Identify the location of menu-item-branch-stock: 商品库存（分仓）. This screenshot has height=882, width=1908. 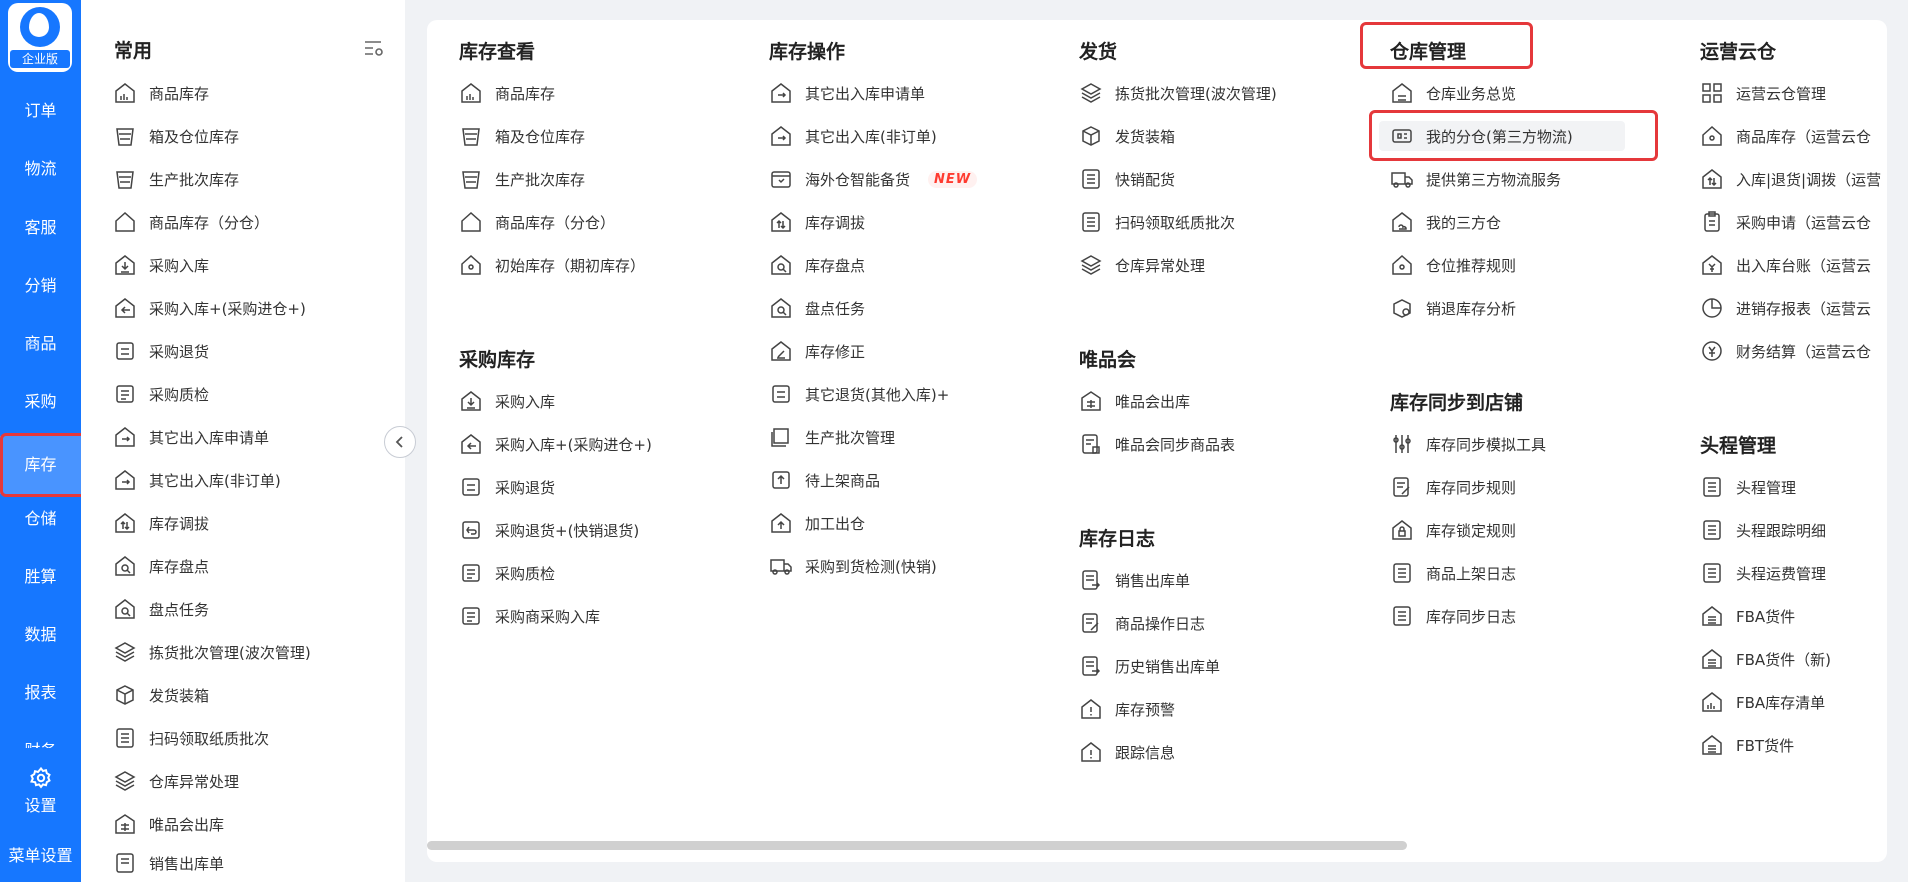
(537, 222).